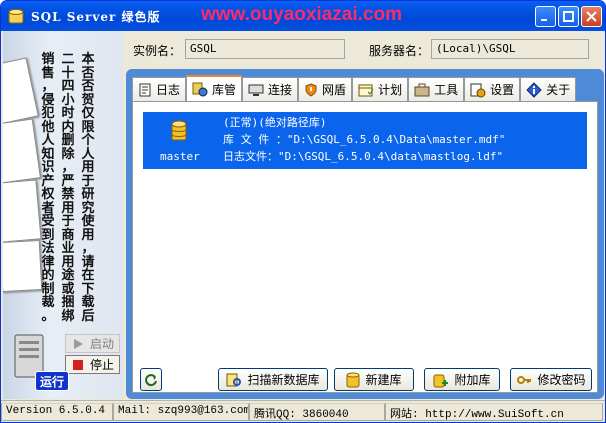 This screenshot has height=423, width=606. I want to click on settings-icon, so click(478, 90).